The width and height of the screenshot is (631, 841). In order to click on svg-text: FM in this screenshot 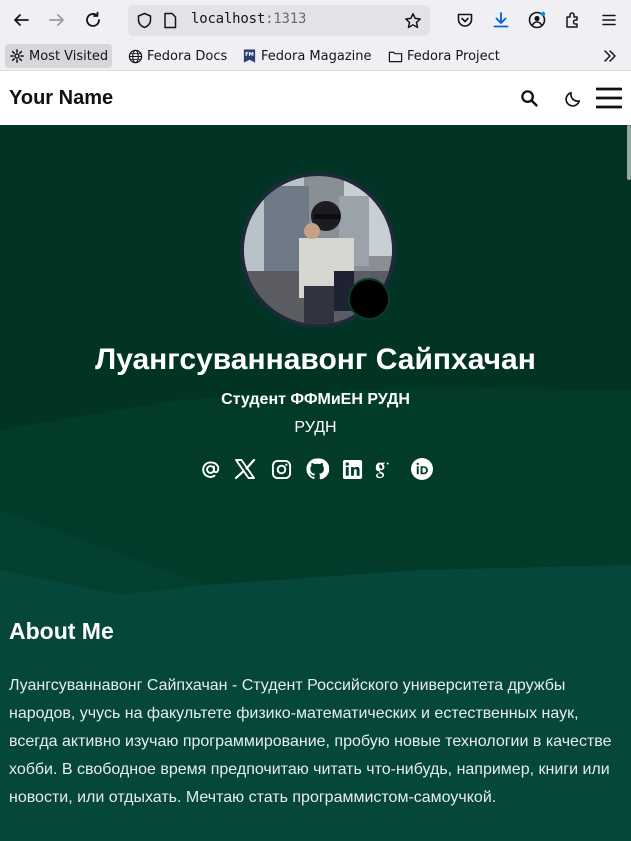, I will do `click(249, 55)`.